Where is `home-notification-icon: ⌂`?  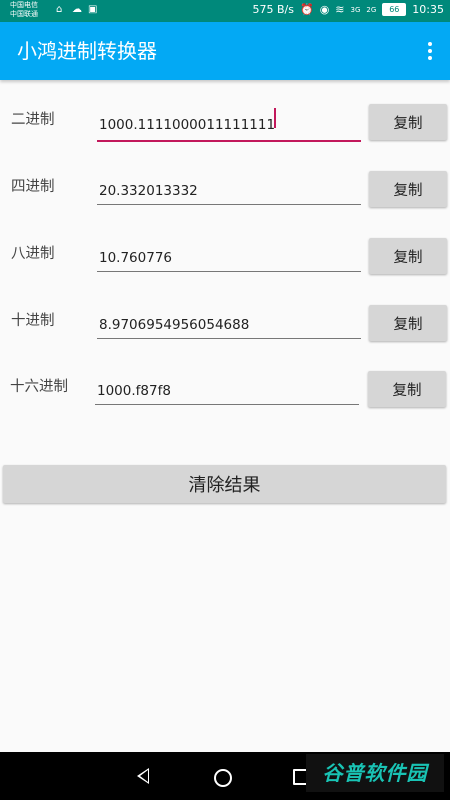
home-notification-icon: ⌂ is located at coordinates (59, 9).